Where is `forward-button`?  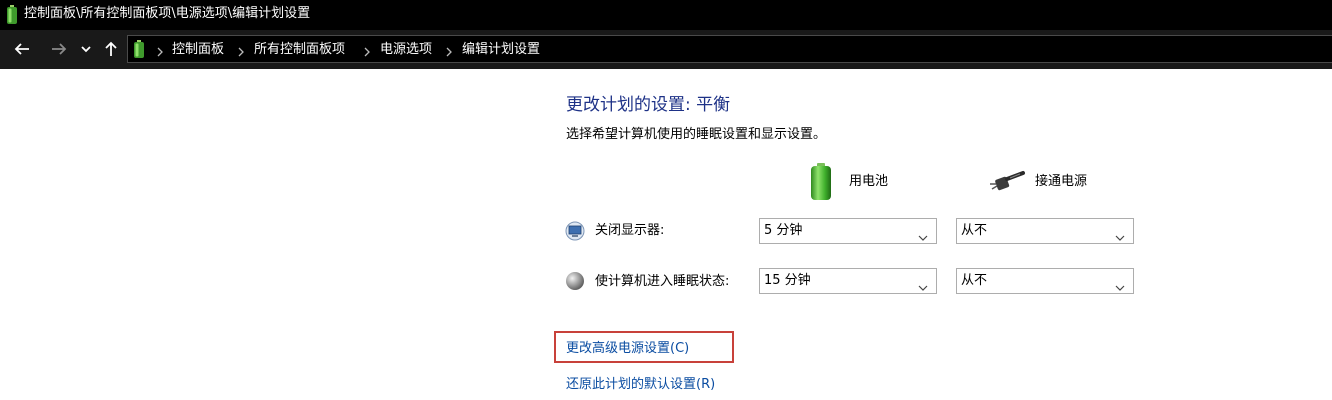
forward-button is located at coordinates (59, 49).